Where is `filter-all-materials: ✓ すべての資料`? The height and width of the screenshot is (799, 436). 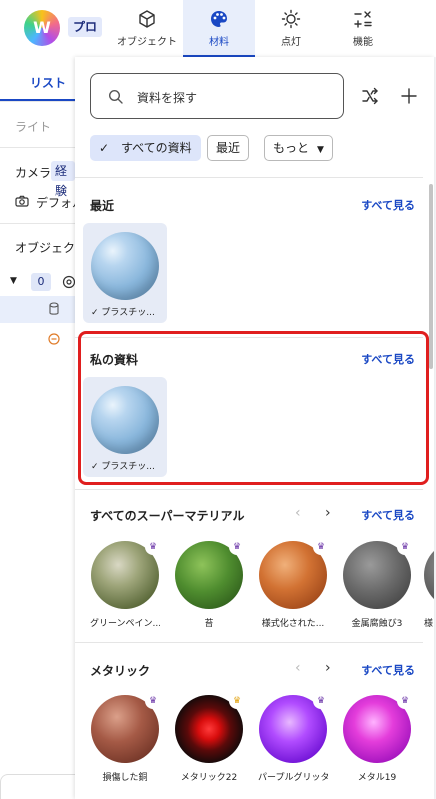
filter-all-materials: ✓ すべての資料 is located at coordinates (145, 148).